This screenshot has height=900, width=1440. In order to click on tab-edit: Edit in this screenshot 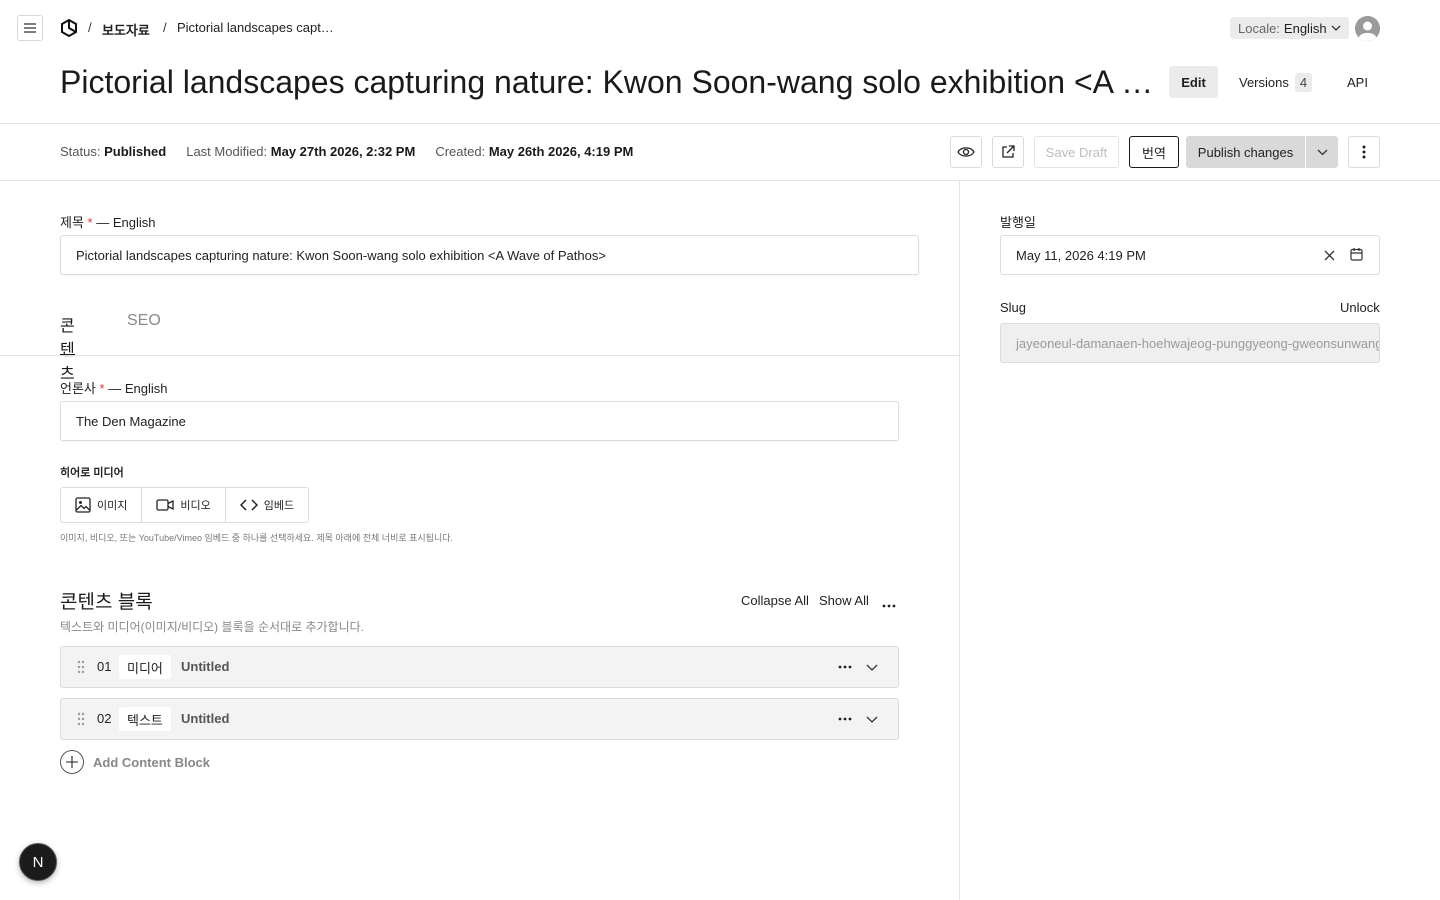, I will do `click(1193, 82)`.